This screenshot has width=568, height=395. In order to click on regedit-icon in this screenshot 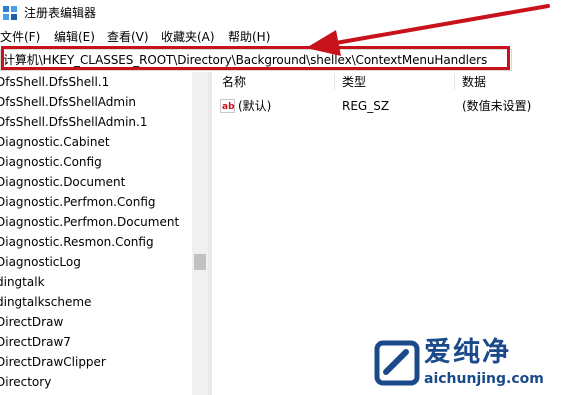, I will do `click(10, 13)`.